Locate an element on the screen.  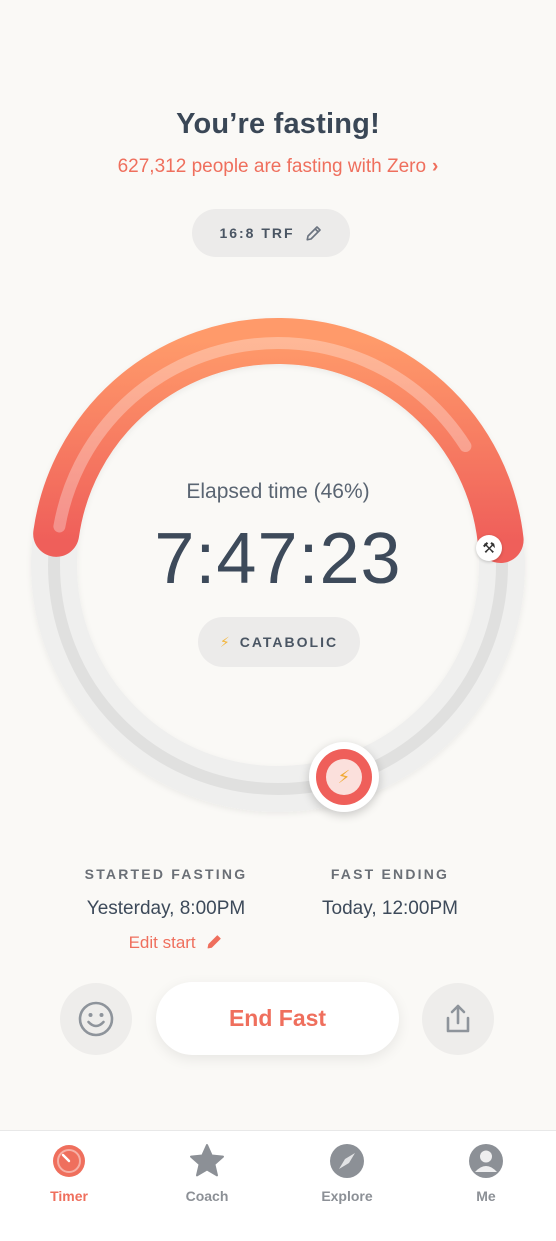
smiley-icon is located at coordinates (96, 1019).